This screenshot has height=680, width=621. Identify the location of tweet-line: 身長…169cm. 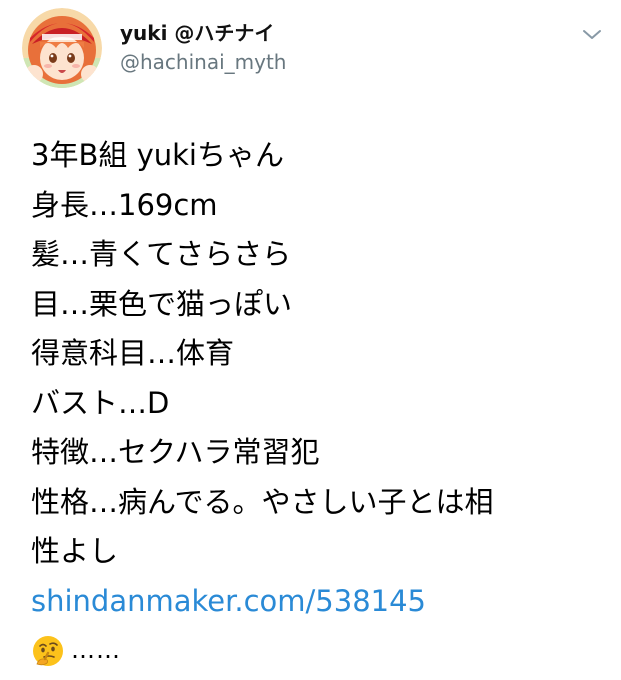
(124, 204).